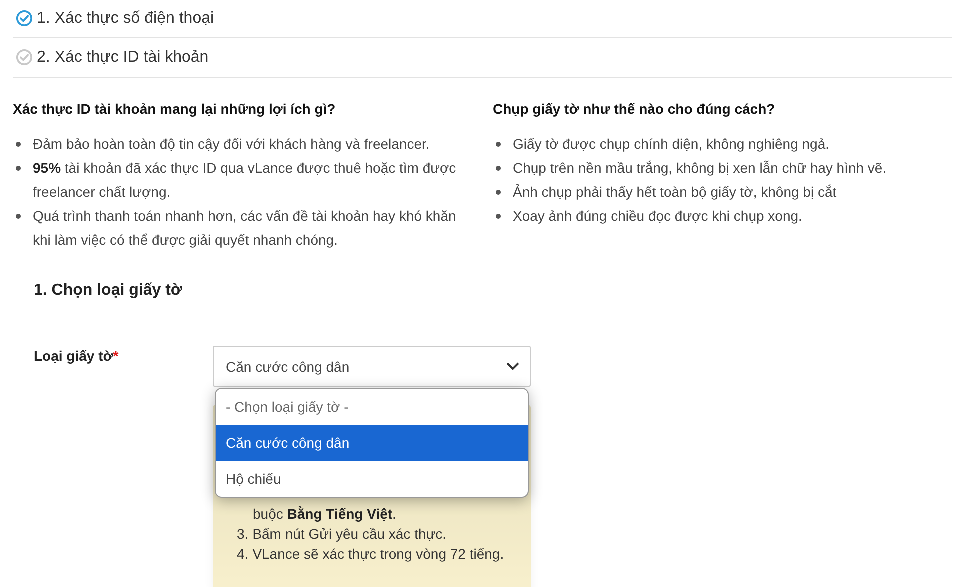  Describe the element at coordinates (657, 216) in the screenshot. I see `bullet-text: Xoay ảnh đúng chiều đọc được khi chụp xong.` at that location.